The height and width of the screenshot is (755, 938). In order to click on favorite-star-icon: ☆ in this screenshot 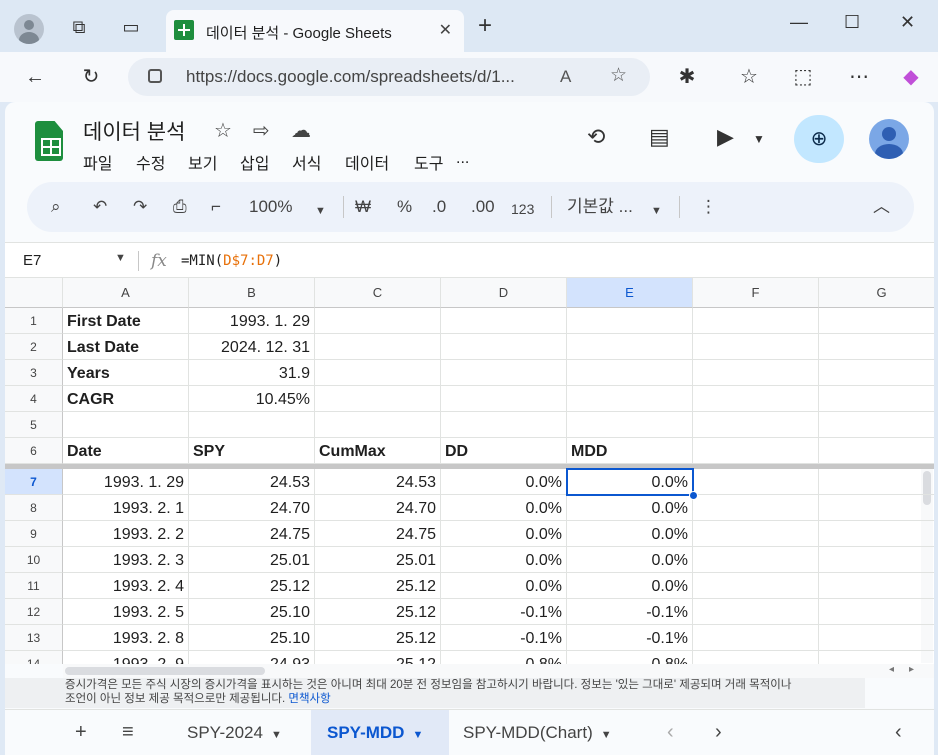, I will do `click(618, 76)`.